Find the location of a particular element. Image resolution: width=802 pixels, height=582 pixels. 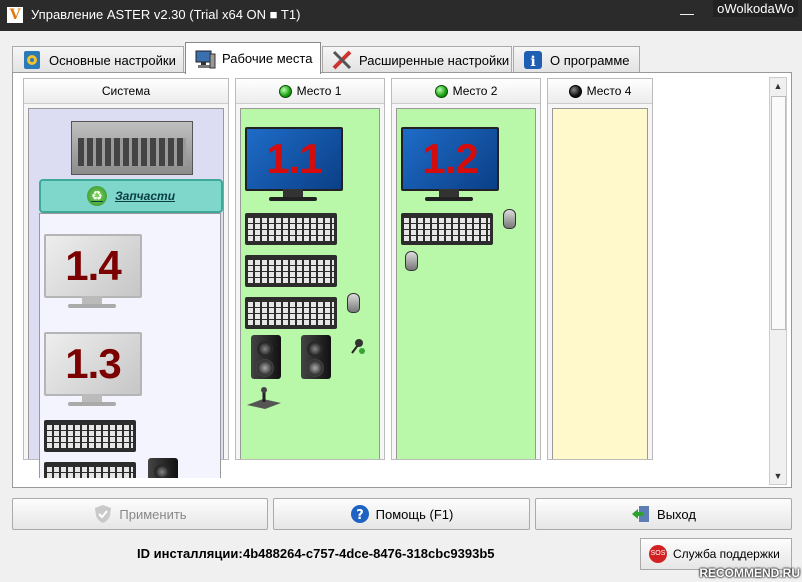

tab-workplaces: Рабочие места is located at coordinates (253, 58).